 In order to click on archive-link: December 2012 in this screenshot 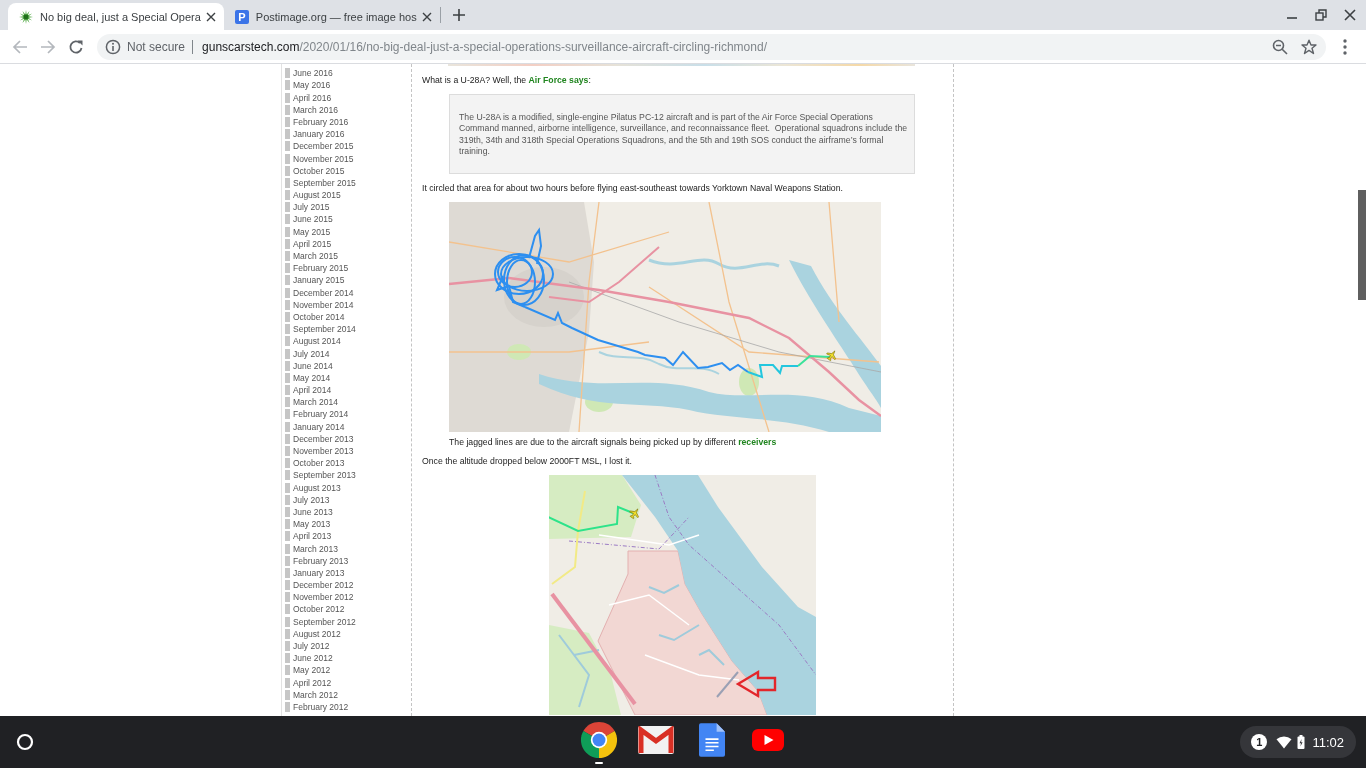, I will do `click(319, 585)`.